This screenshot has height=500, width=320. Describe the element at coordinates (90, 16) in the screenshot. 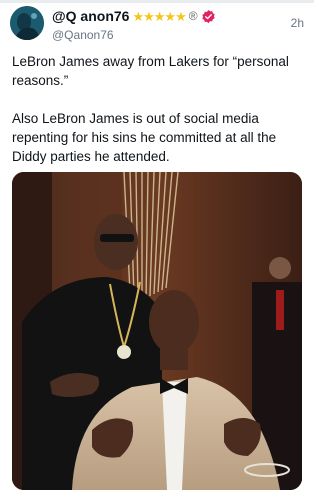

I see `display-name: @Q anon76` at that location.